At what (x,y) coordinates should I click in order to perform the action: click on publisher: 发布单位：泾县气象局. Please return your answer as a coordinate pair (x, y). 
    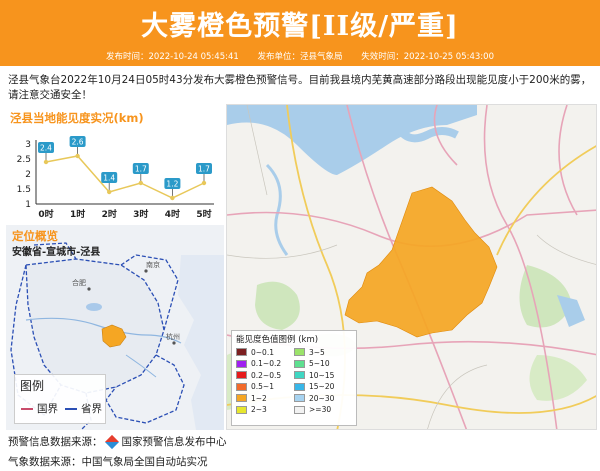
    Looking at the image, I should click on (300, 57).